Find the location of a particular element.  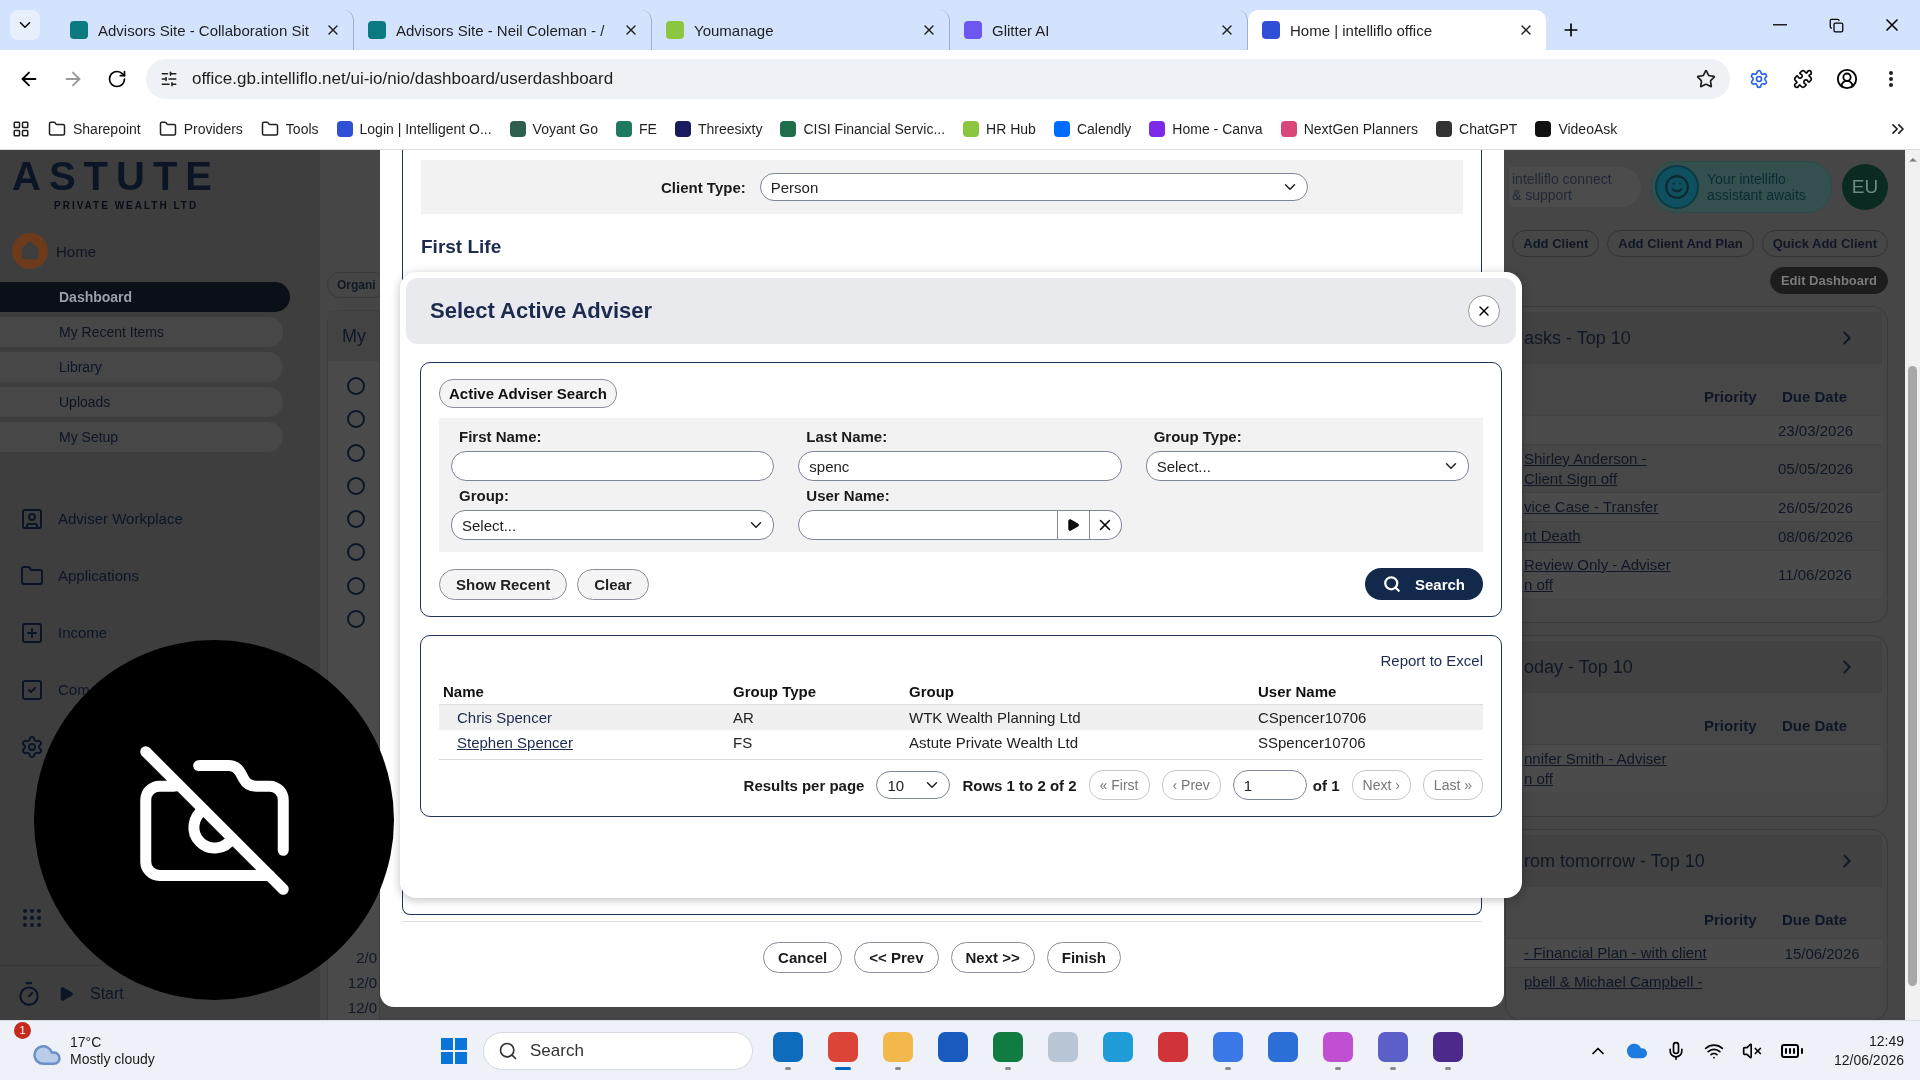

tab-search-button is located at coordinates (25, 25).